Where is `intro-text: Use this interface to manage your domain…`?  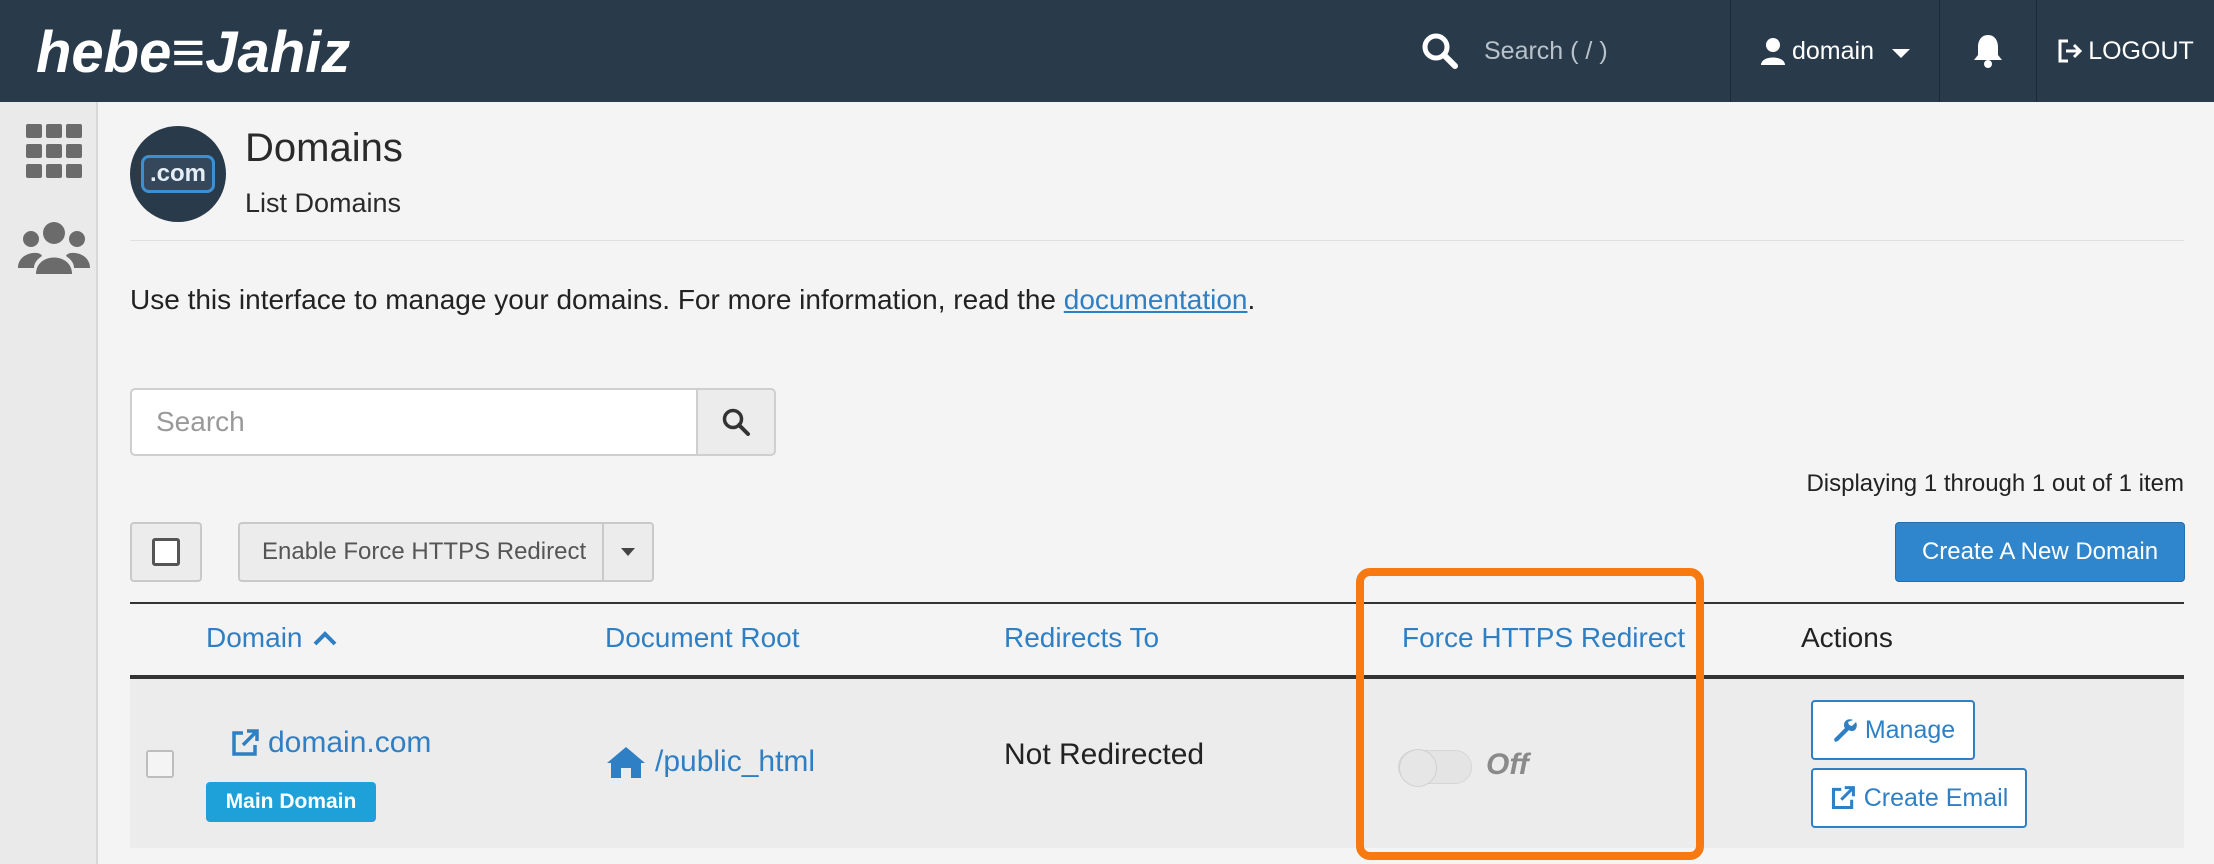
intro-text: Use this interface to manage your domain… is located at coordinates (692, 300).